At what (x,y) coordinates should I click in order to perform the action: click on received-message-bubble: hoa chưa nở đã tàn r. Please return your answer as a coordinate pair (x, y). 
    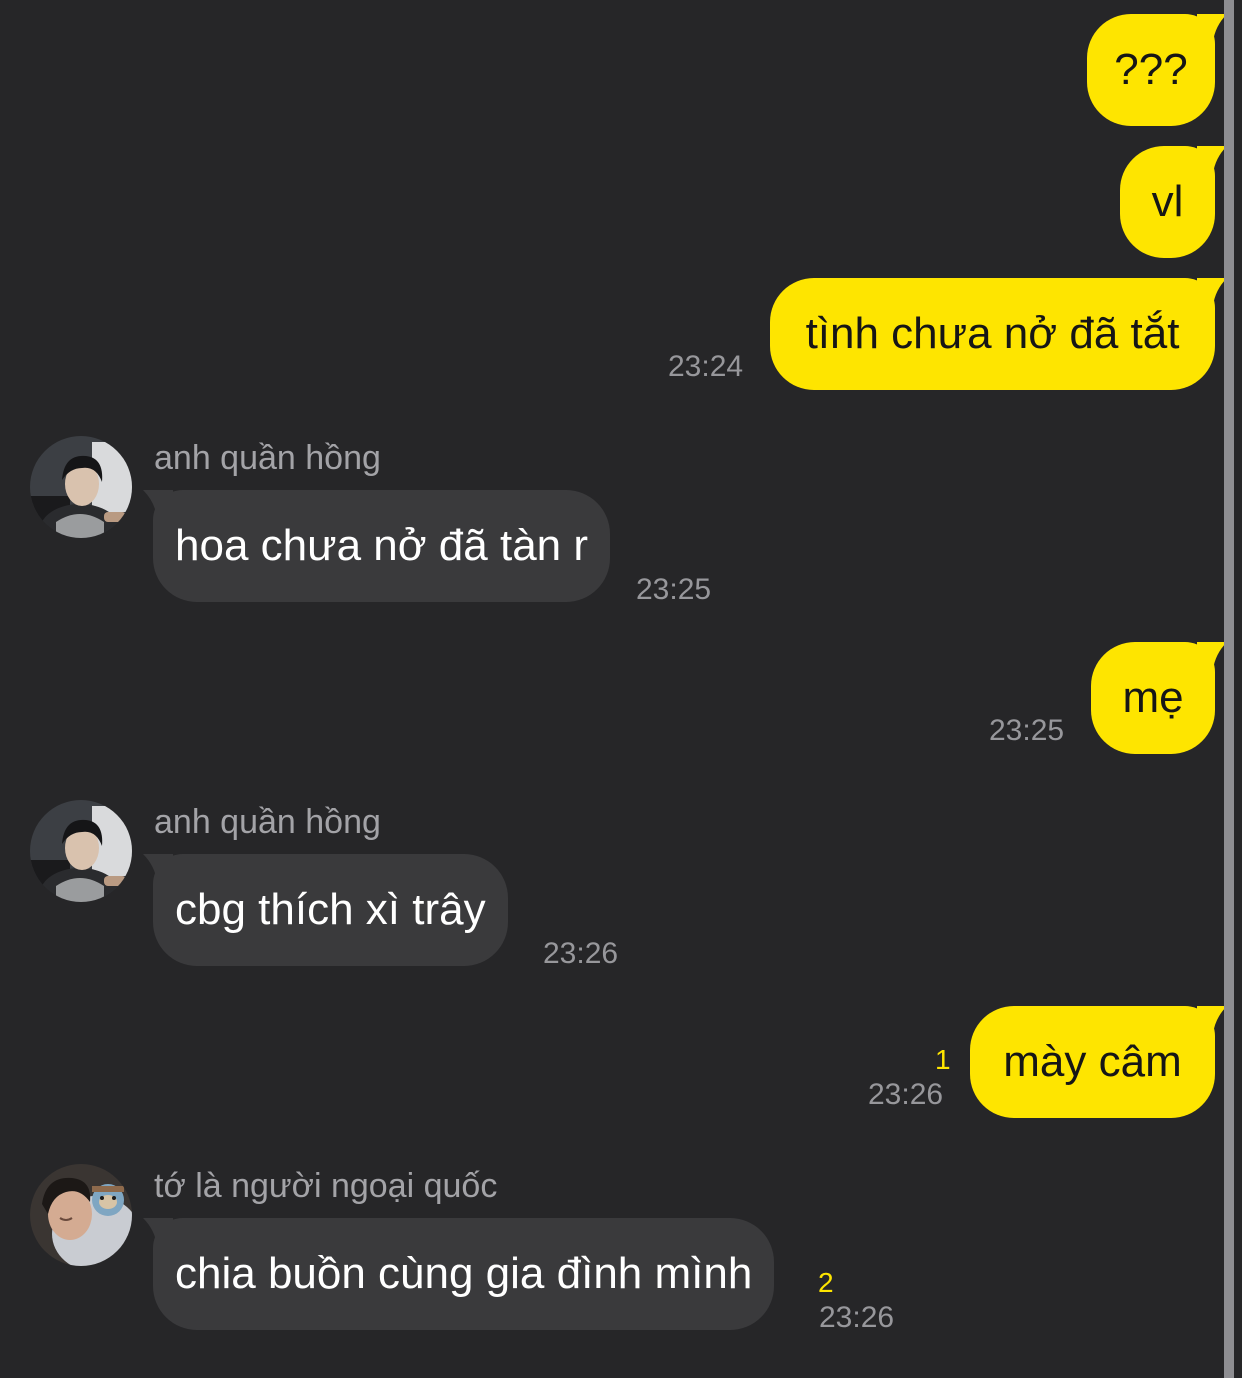
    Looking at the image, I should click on (377, 546).